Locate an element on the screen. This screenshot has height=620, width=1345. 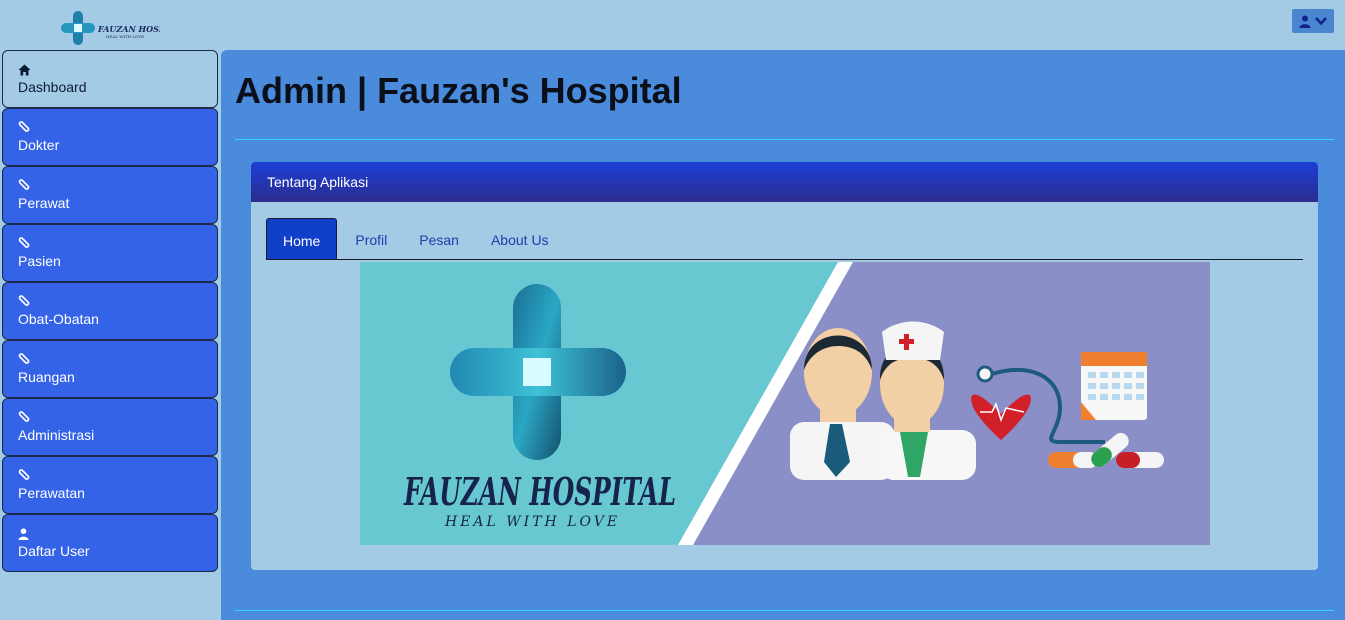
sidebar-item-administrasi: Administrasi is located at coordinates (110, 427).